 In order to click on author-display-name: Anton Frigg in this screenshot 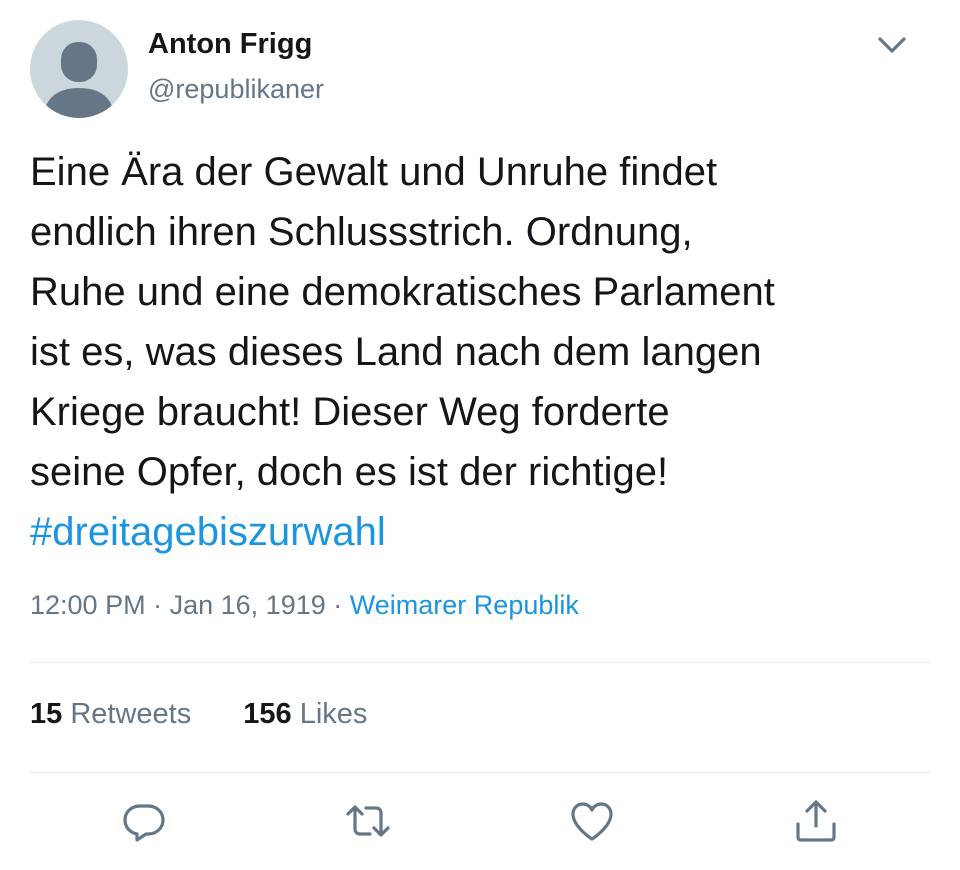, I will do `click(230, 44)`.